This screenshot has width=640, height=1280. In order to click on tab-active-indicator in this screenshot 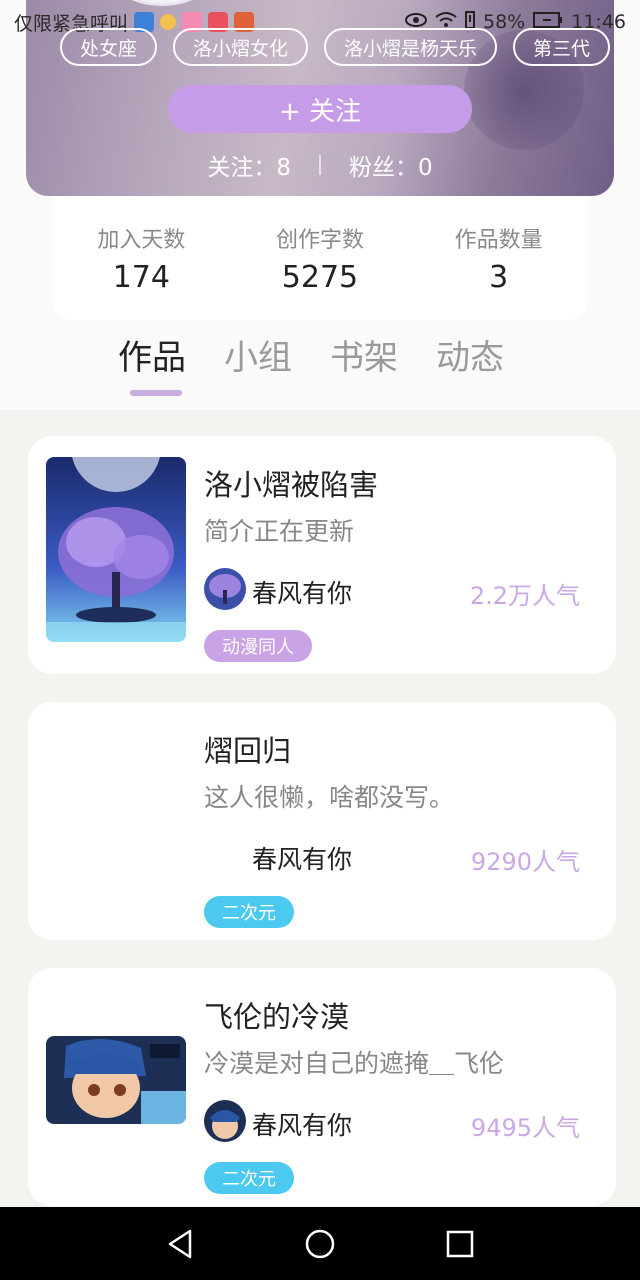, I will do `click(156, 393)`.